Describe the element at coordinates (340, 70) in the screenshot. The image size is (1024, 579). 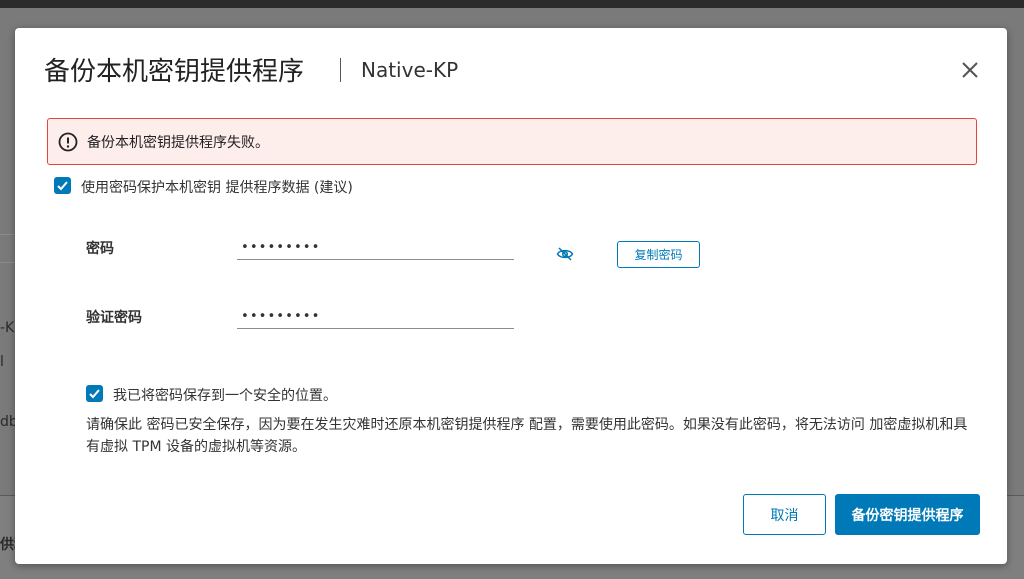
I see `title-separator` at that location.